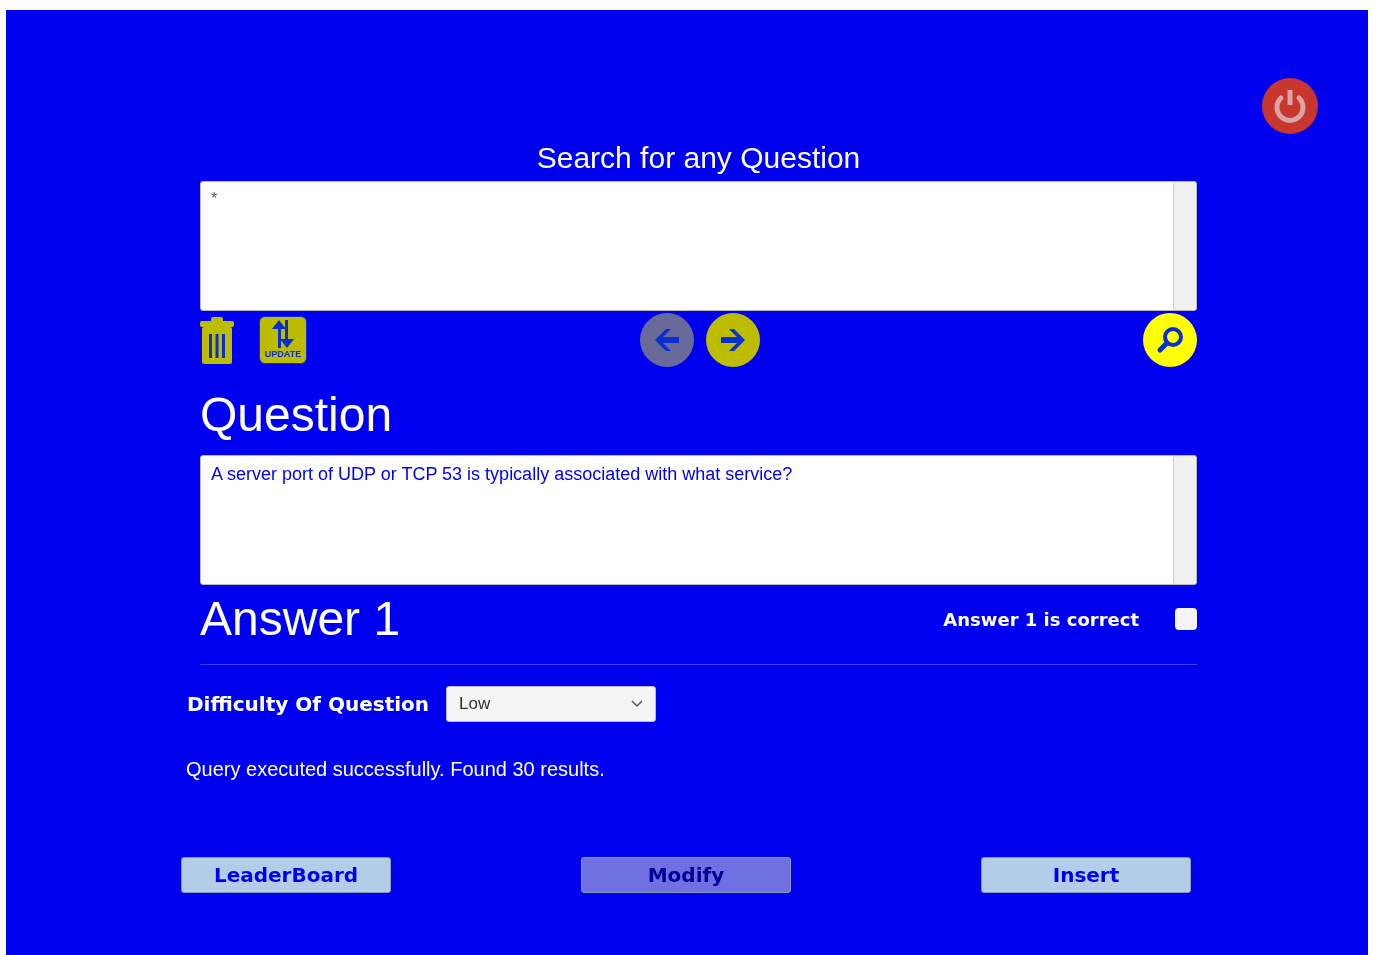 The width and height of the screenshot is (1373, 955). Describe the element at coordinates (551, 704) in the screenshot. I see `difficulty-dropdown: Low` at that location.